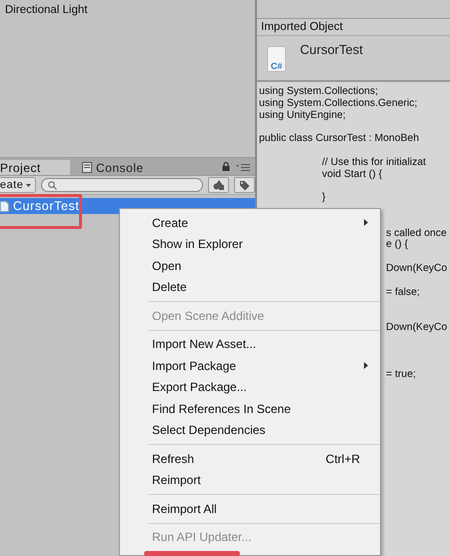 This screenshot has height=556, width=450. What do you see at coordinates (338, 104) in the screenshot?
I see `code-line: using System.Collections.Generic;` at bounding box center [338, 104].